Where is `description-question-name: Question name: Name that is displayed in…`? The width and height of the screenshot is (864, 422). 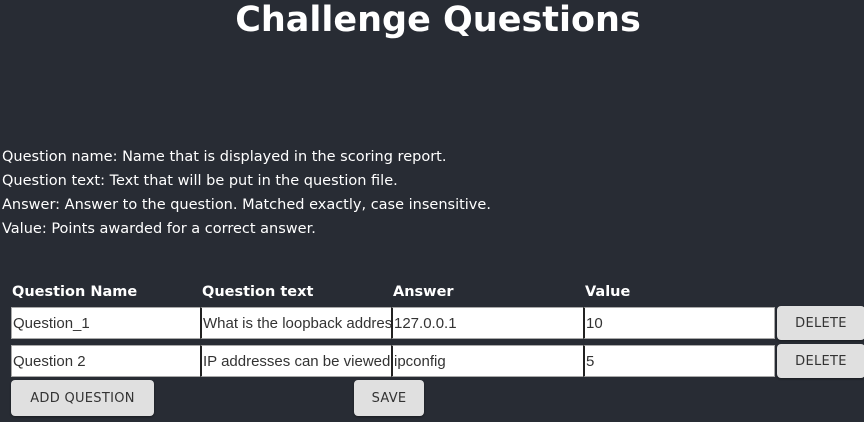 description-question-name: Question name: Name that is displayed in… is located at coordinates (224, 157).